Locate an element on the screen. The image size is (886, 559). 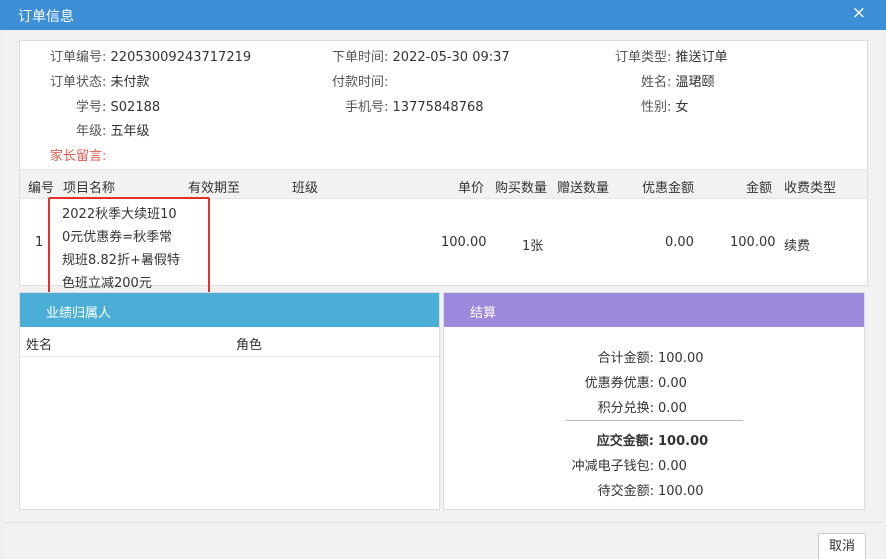
phone-label: 手机号: is located at coordinates (367, 107).